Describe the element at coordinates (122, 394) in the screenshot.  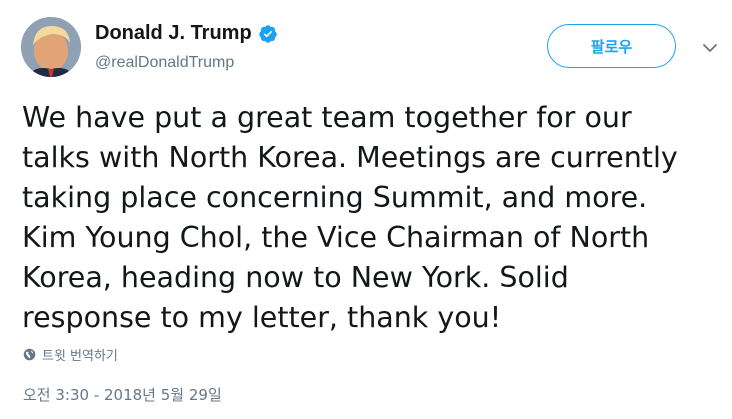
I see `tweet-timestamp: 오전 3:30 - 2018년 5월 29일` at that location.